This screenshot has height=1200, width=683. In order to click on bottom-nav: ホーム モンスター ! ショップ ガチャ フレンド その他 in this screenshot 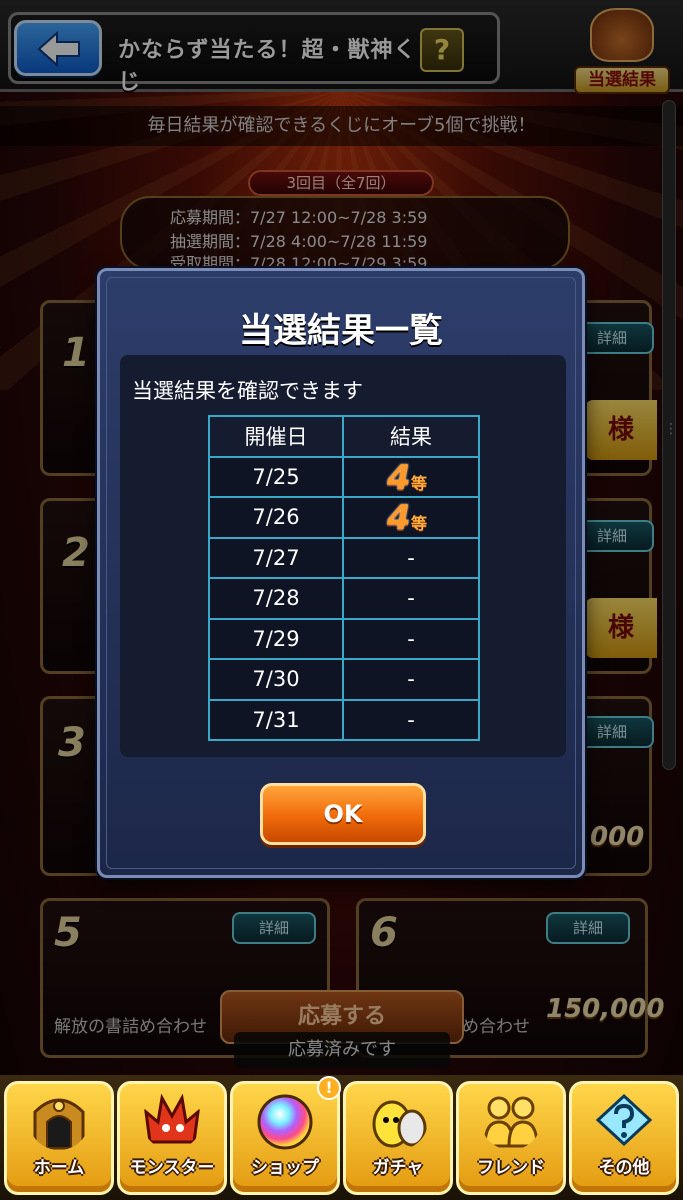, I will do `click(341, 1137)`.